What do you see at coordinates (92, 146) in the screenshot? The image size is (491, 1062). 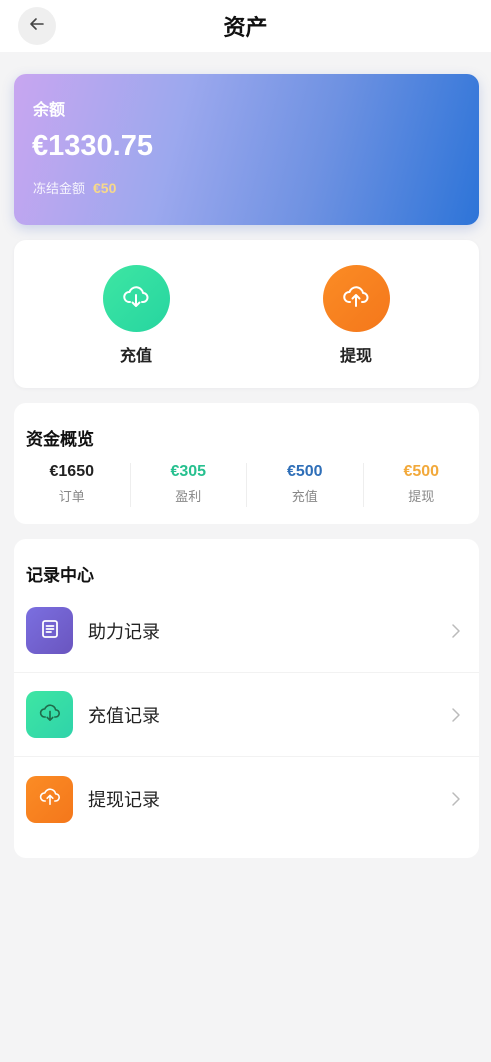 I see `balance-amount: €1330.75` at bounding box center [92, 146].